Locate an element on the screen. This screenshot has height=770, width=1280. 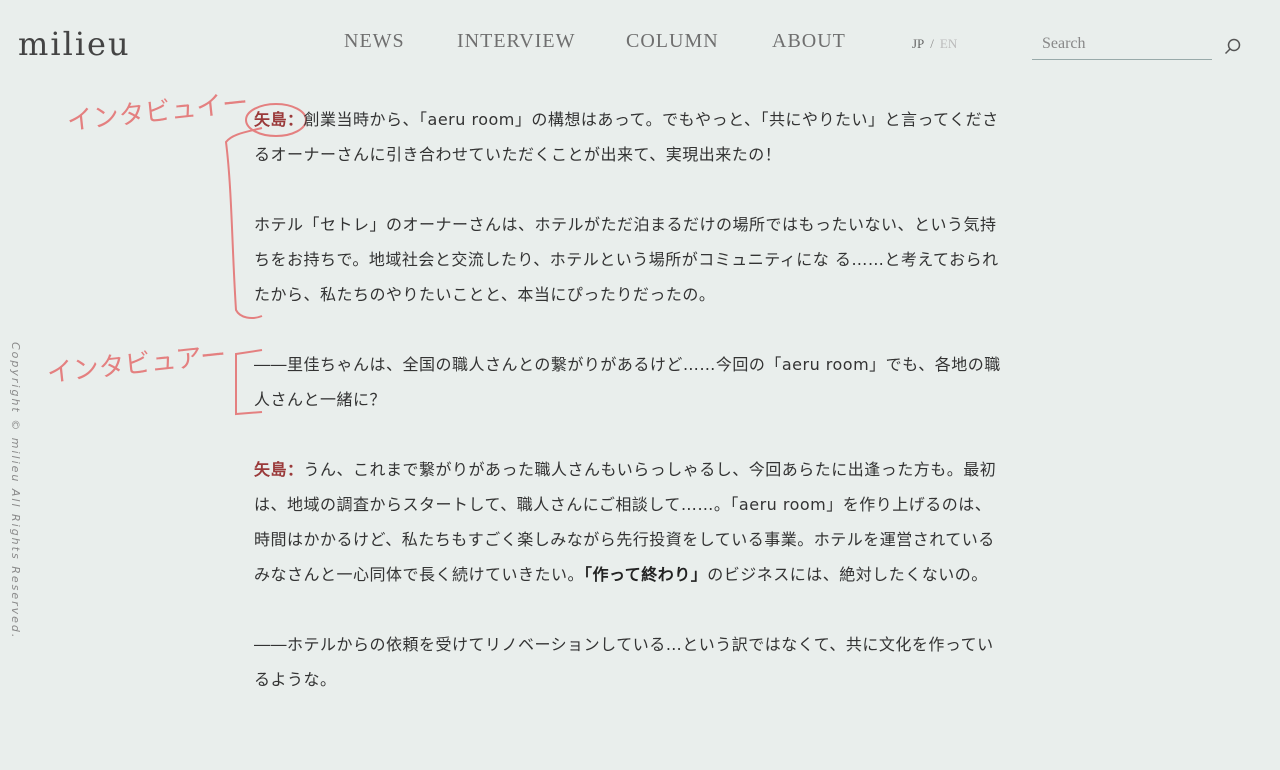
search-icon is located at coordinates (1233, 47).